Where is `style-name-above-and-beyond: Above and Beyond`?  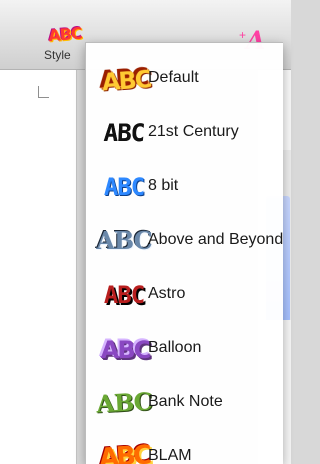 style-name-above-and-beyond: Above and Beyond is located at coordinates (215, 239).